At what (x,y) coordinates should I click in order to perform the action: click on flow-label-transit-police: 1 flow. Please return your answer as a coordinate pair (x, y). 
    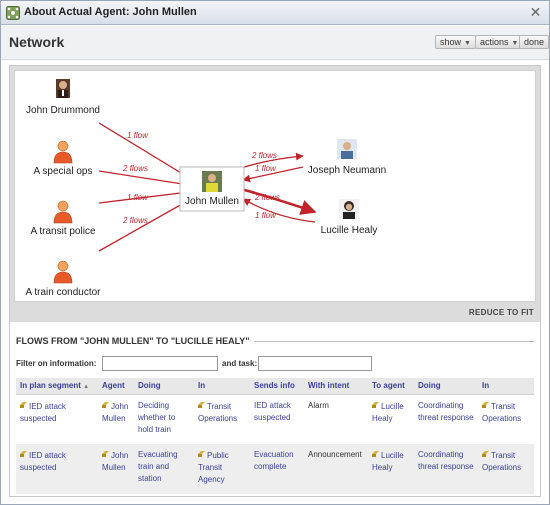
    Looking at the image, I should click on (138, 197).